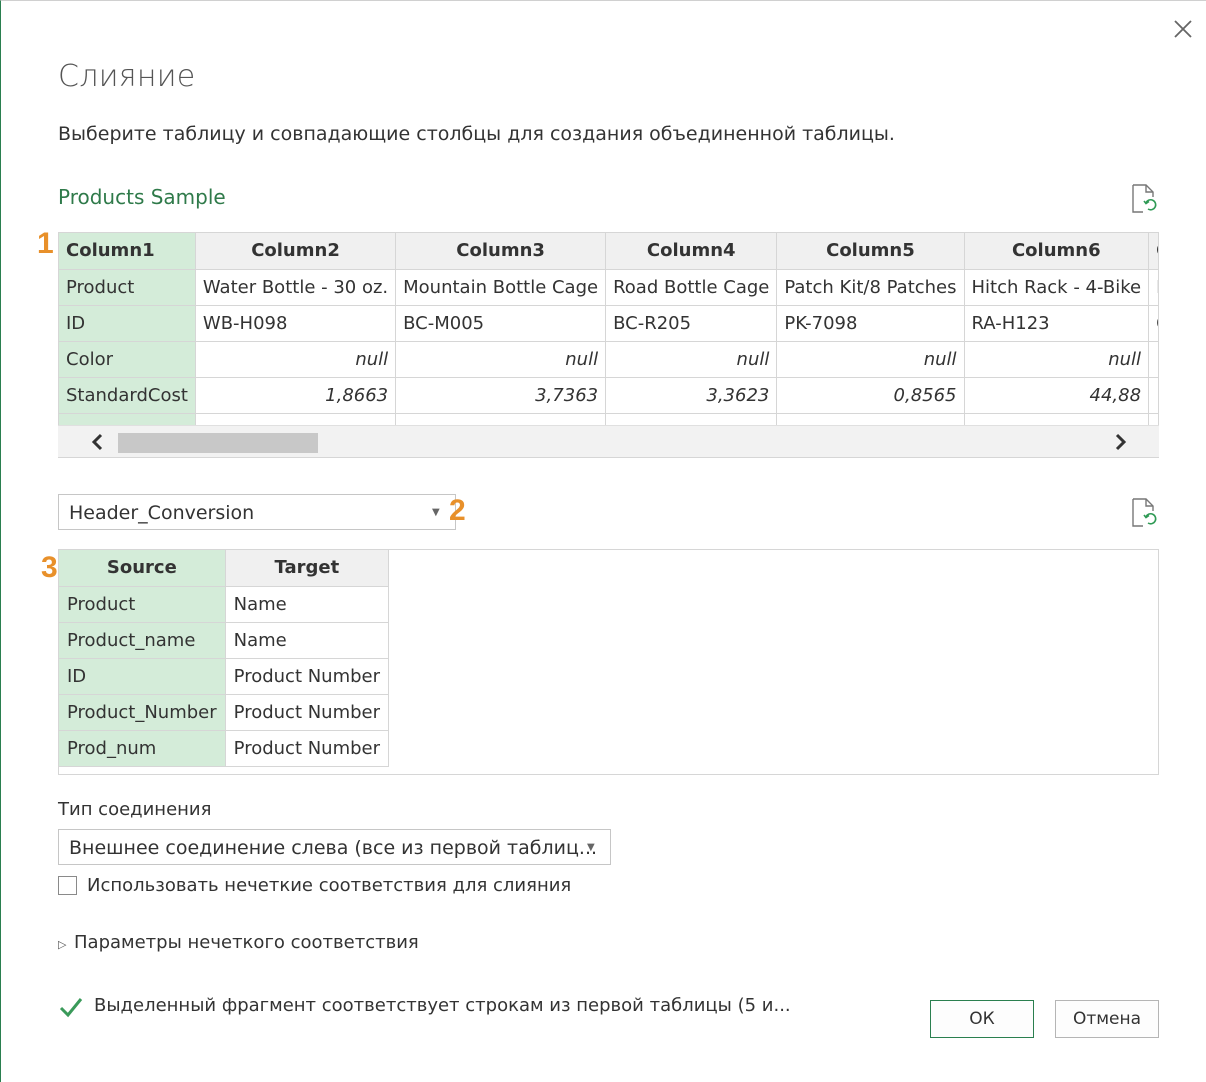 The width and height of the screenshot is (1206, 1082). What do you see at coordinates (691, 395) in the screenshot?
I see `table-cell: 3,3623` at bounding box center [691, 395].